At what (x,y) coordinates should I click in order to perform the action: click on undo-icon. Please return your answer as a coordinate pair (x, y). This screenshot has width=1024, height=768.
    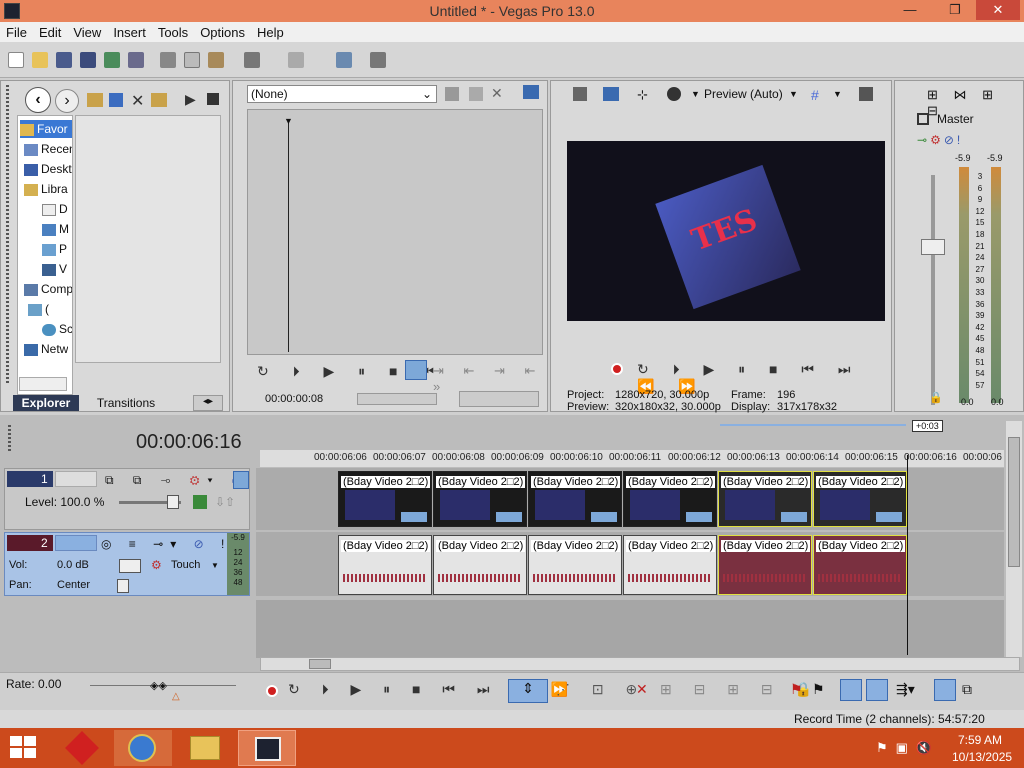
    Looking at the image, I should click on (252, 60).